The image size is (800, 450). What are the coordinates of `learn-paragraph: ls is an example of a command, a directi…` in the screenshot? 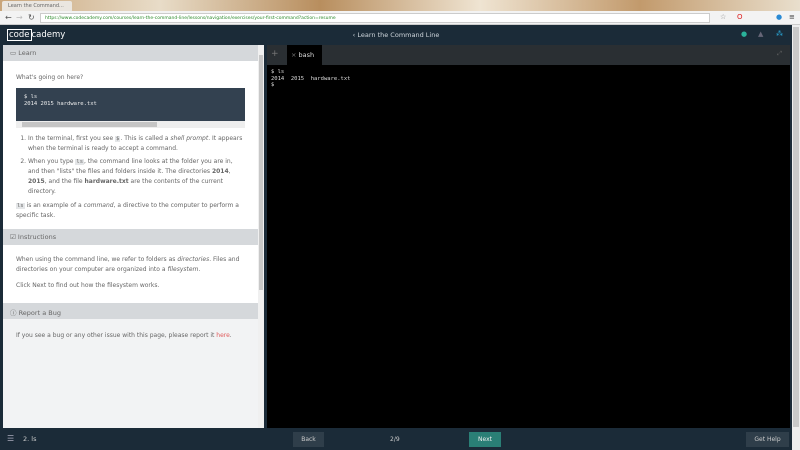 It's located at (127, 210).